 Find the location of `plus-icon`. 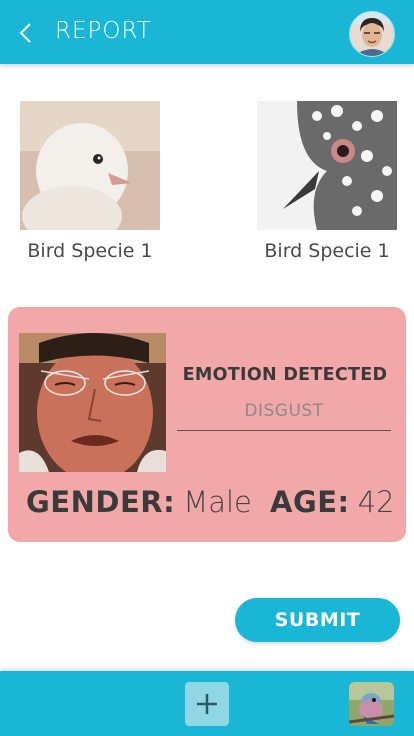

plus-icon is located at coordinates (207, 704).